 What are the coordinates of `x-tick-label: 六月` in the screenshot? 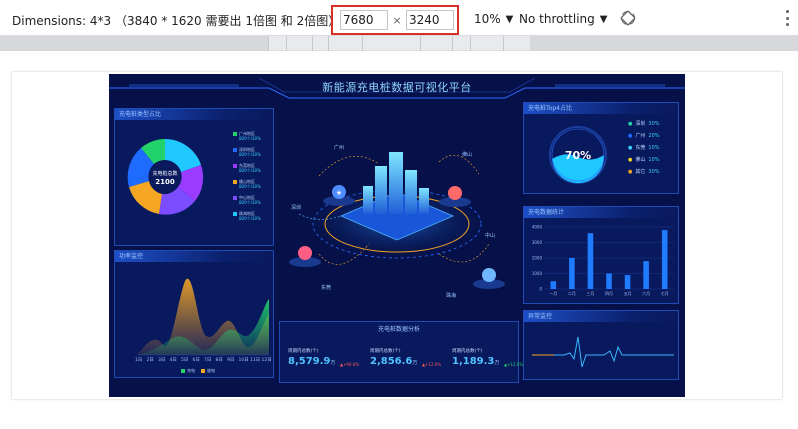 It's located at (646, 293).